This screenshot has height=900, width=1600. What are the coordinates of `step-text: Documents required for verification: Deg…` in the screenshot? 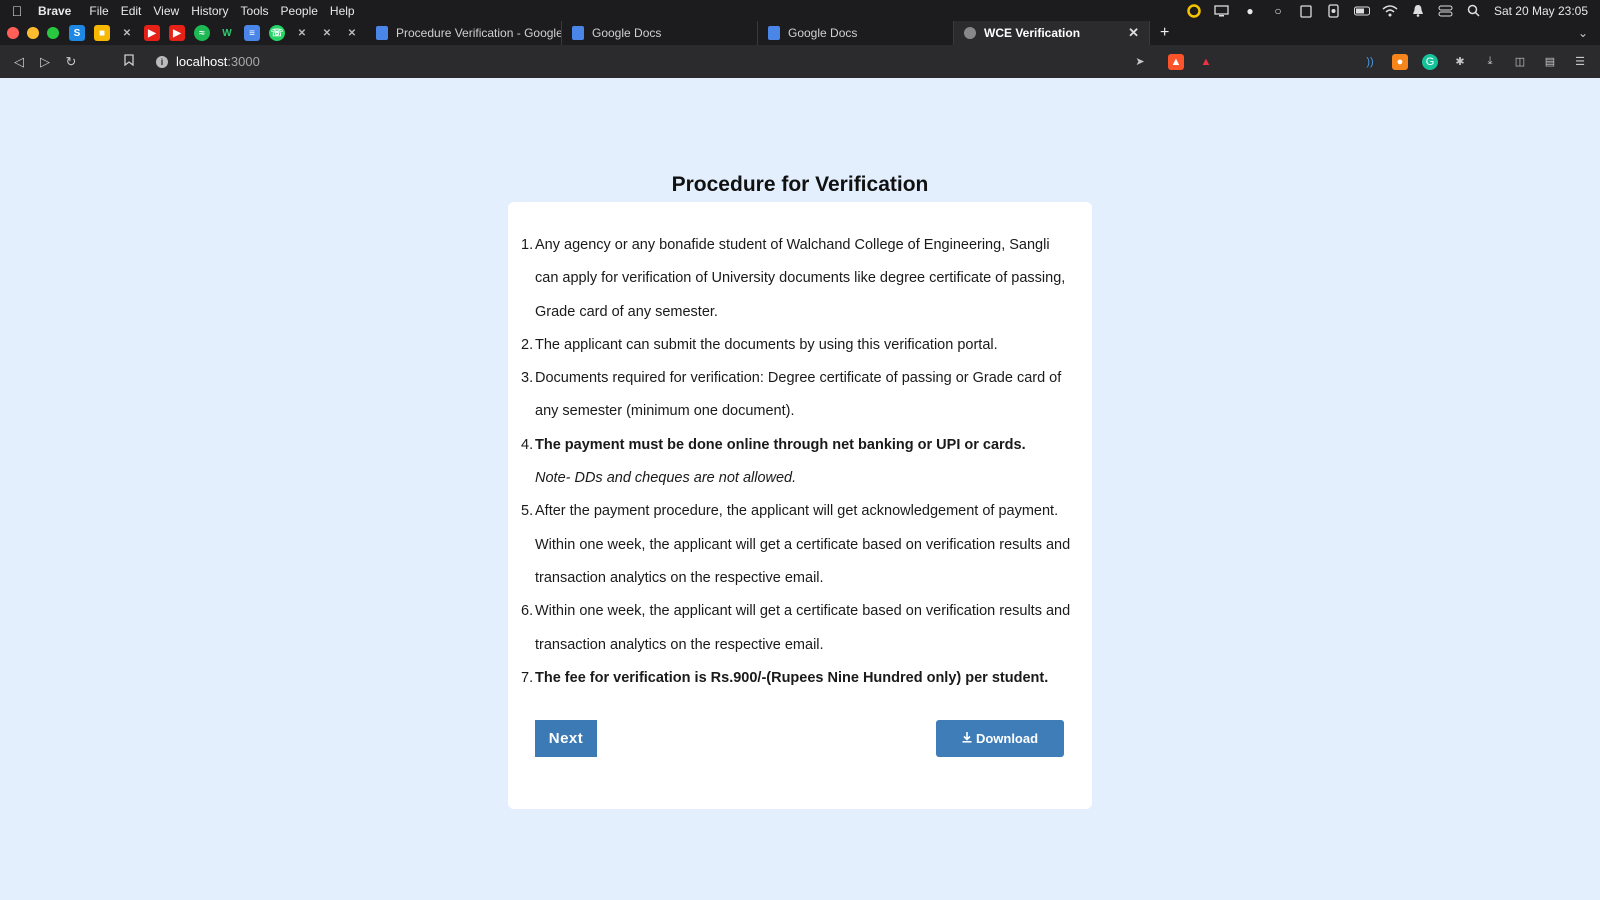 It's located at (798, 395).